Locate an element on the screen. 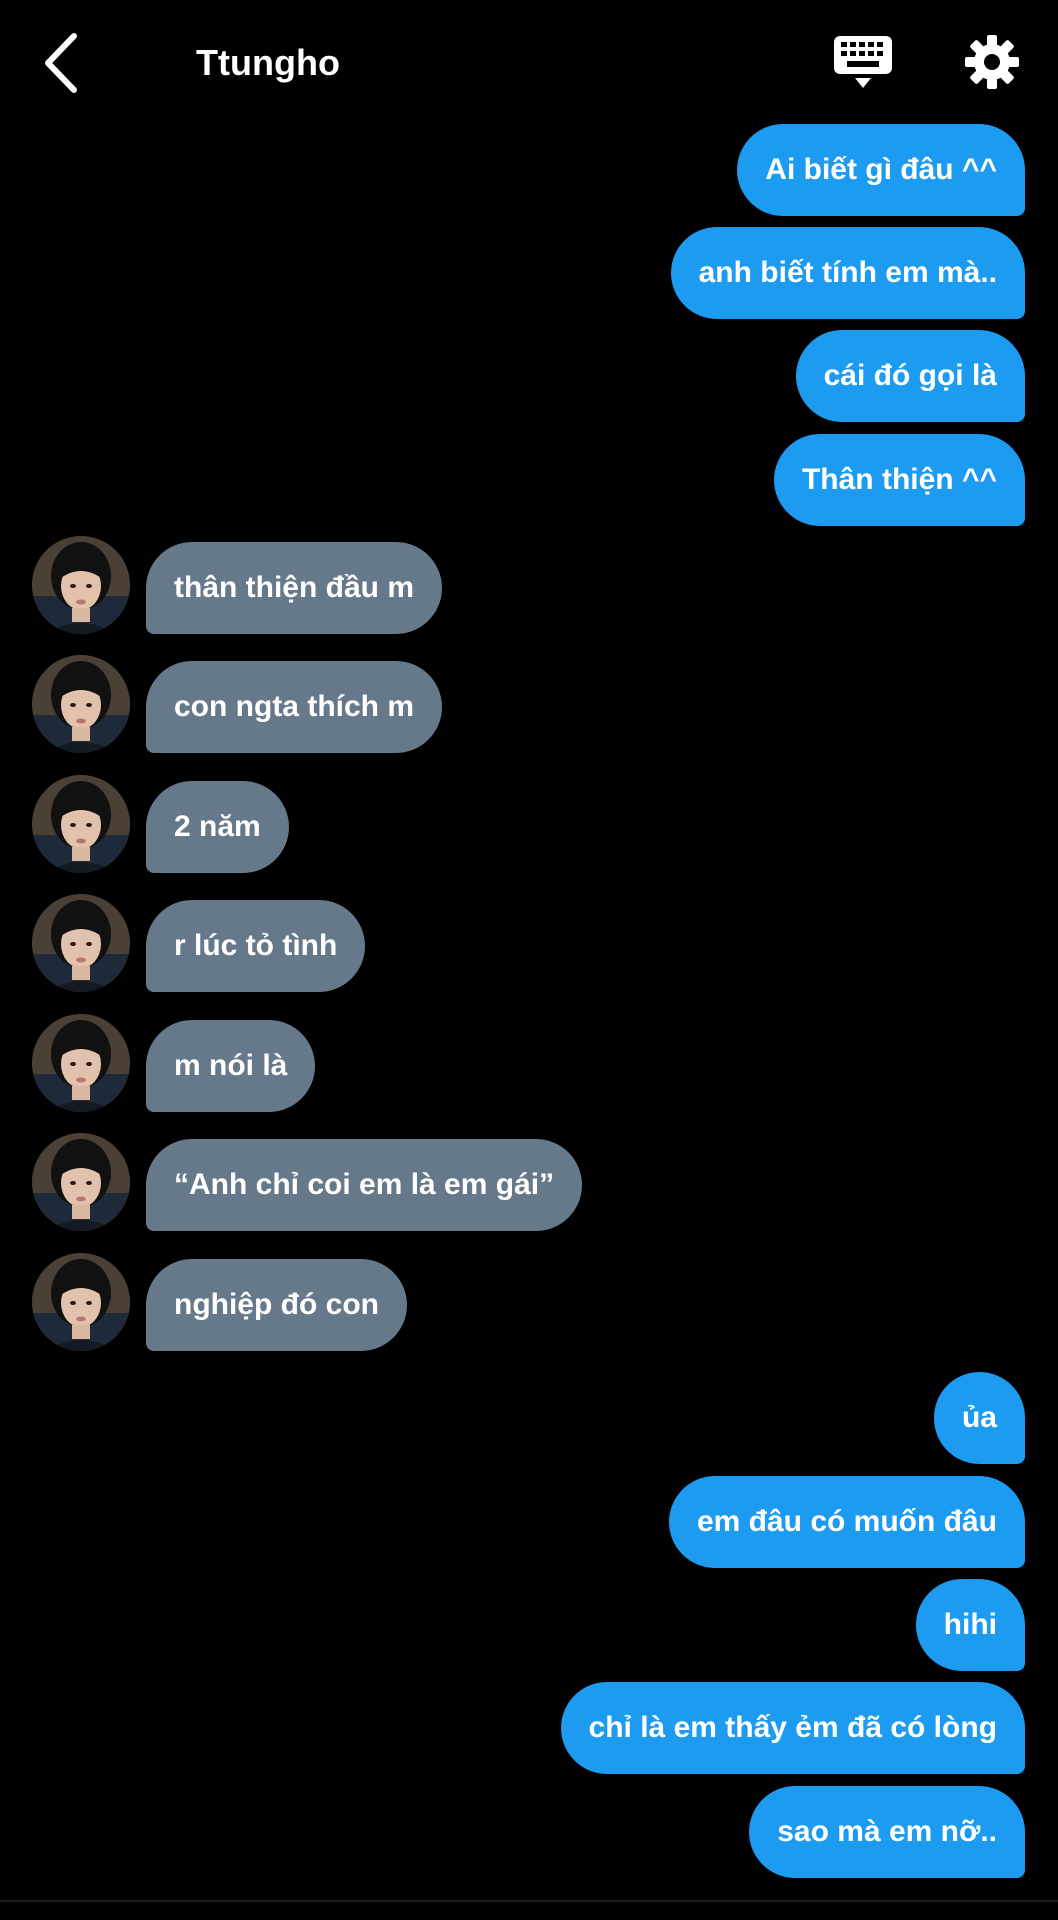 The image size is (1058, 1920). incoming-message-bubble: “Anh chỉ coi em là em gái” is located at coordinates (364, 1185).